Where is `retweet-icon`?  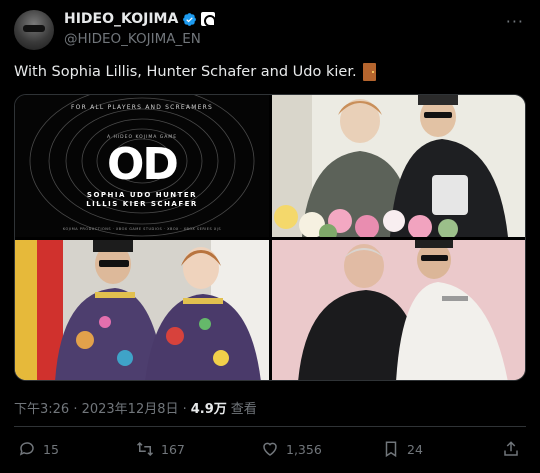
retweet-icon is located at coordinates (145, 449).